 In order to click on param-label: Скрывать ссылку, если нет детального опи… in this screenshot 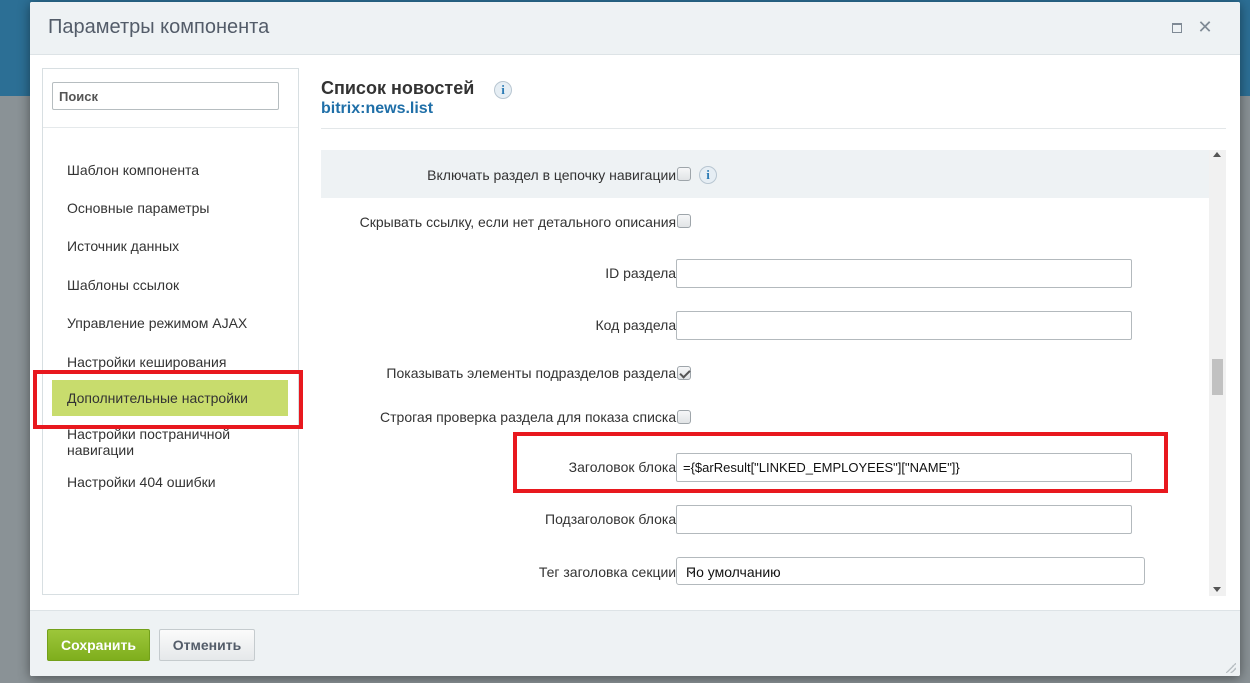, I will do `click(519, 222)`.